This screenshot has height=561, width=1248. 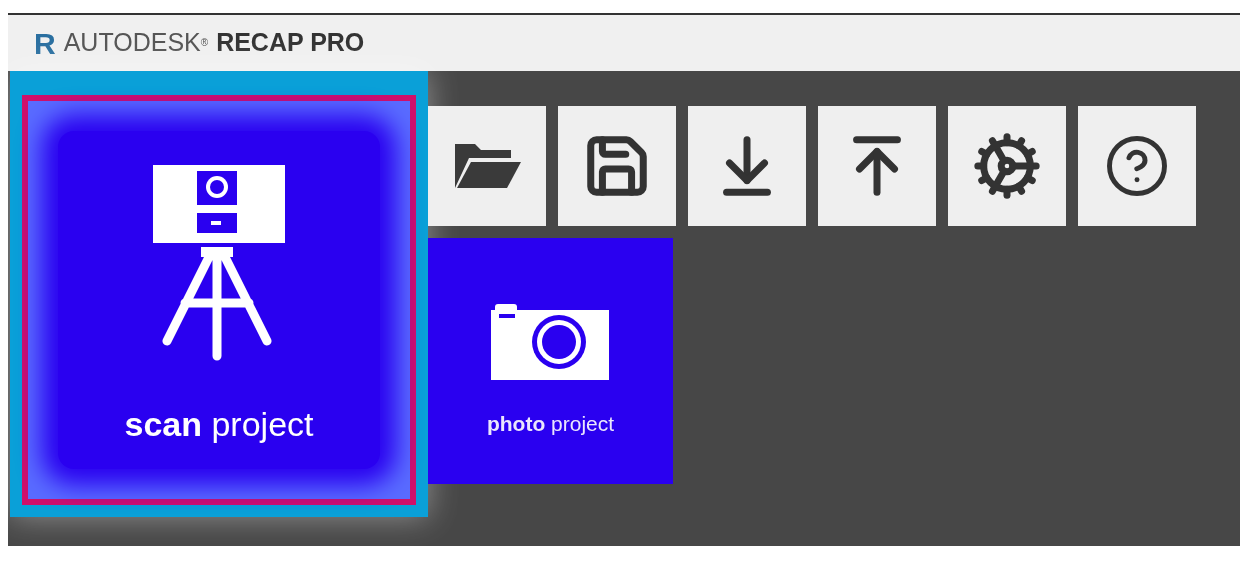 What do you see at coordinates (550, 361) in the screenshot?
I see `project-tile: photo project` at bounding box center [550, 361].